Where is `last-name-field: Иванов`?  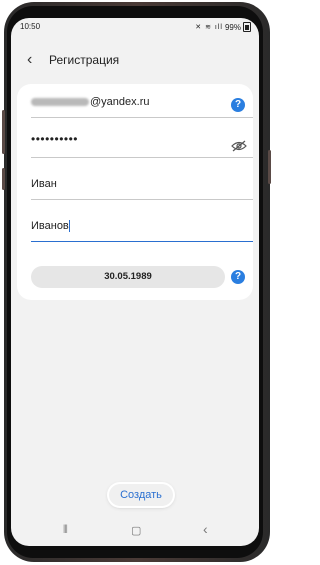
last-name-field: Иванов is located at coordinates (142, 228).